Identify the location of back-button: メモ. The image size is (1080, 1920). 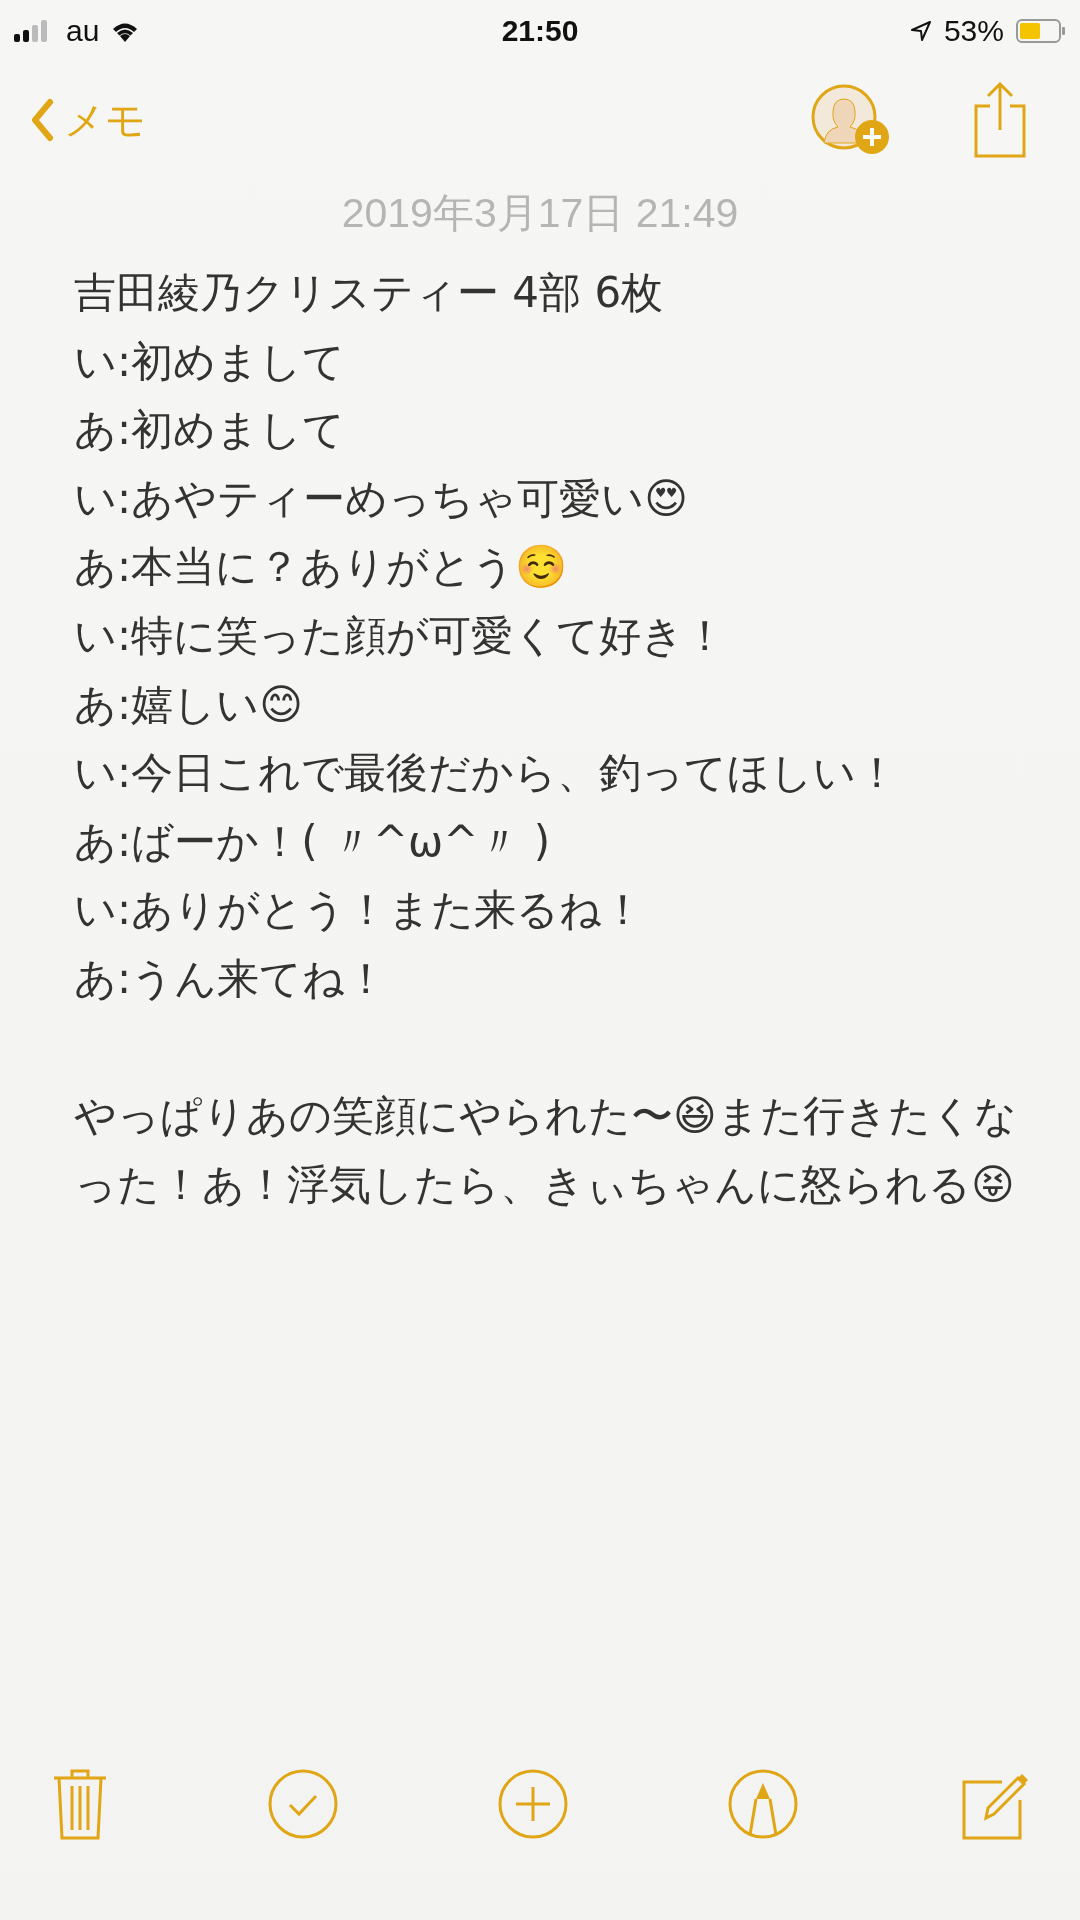
(88, 120).